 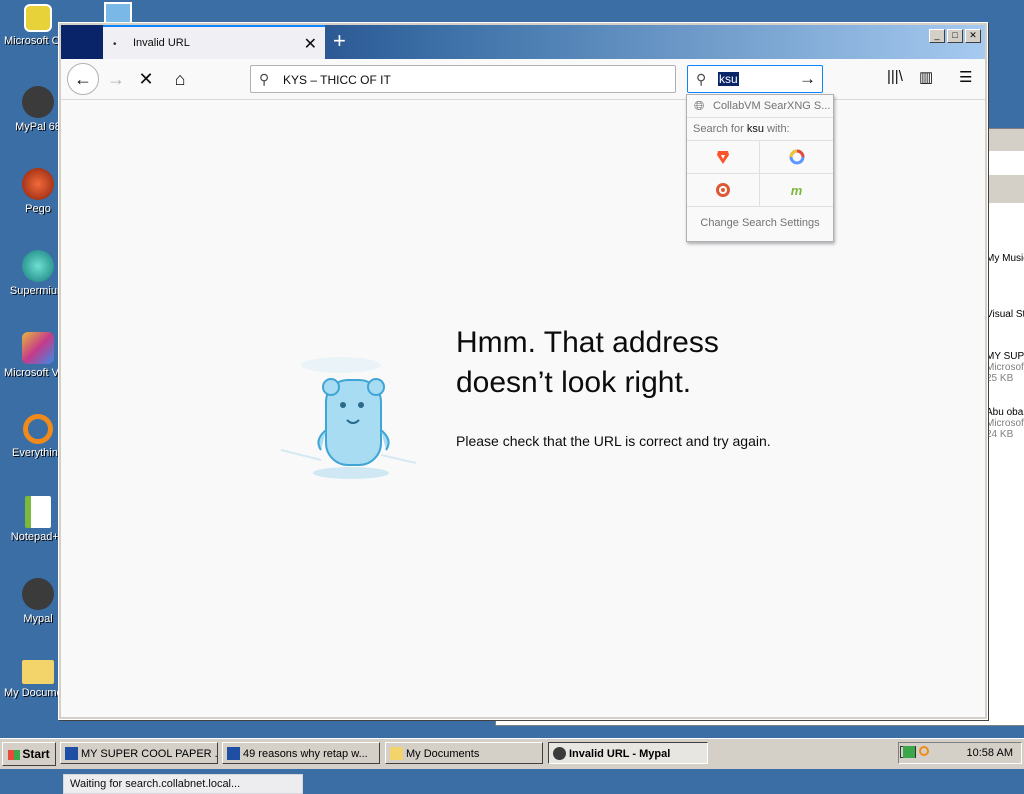 I want to click on tab-title: Invalid URL, so click(x=161, y=43).